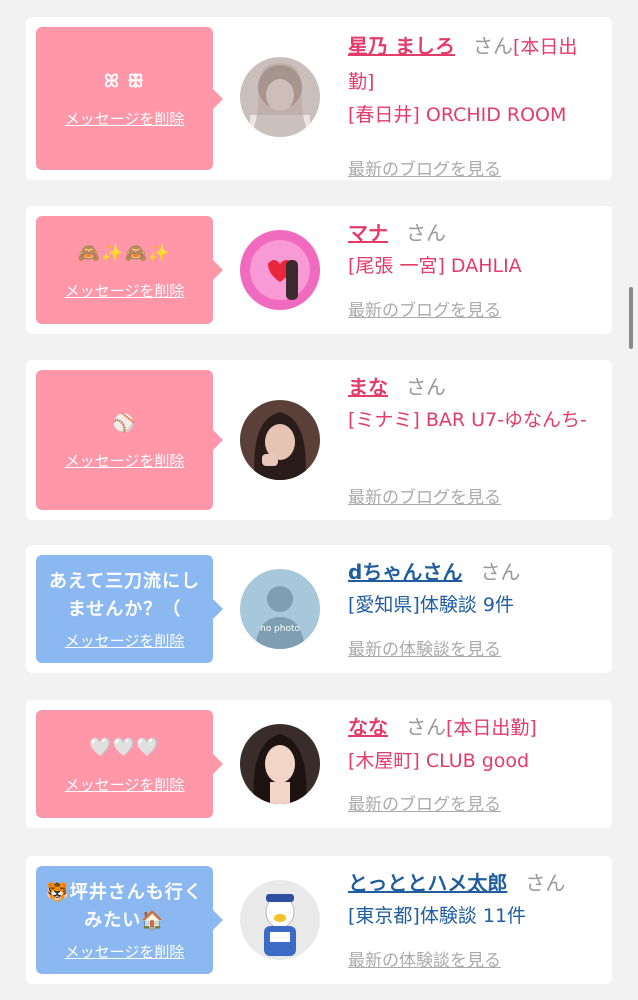 The width and height of the screenshot is (638, 1000). What do you see at coordinates (129, 98) in the screenshot?
I see `message-bubble: ꕤ ꕥ メッセージを削除` at bounding box center [129, 98].